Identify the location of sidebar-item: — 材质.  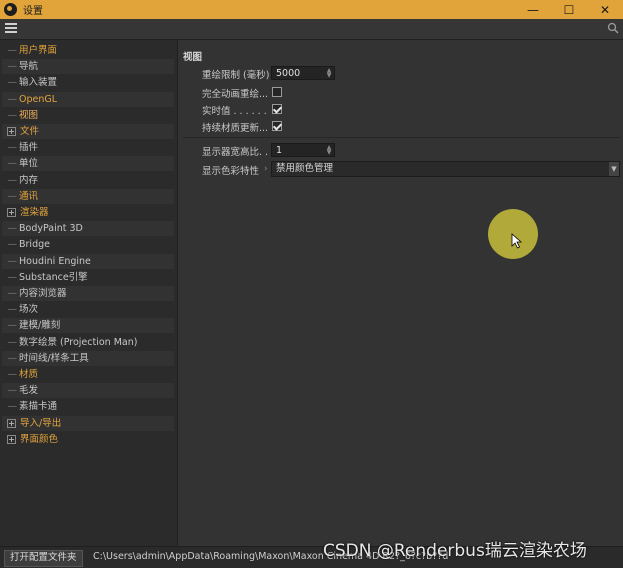
(88, 374).